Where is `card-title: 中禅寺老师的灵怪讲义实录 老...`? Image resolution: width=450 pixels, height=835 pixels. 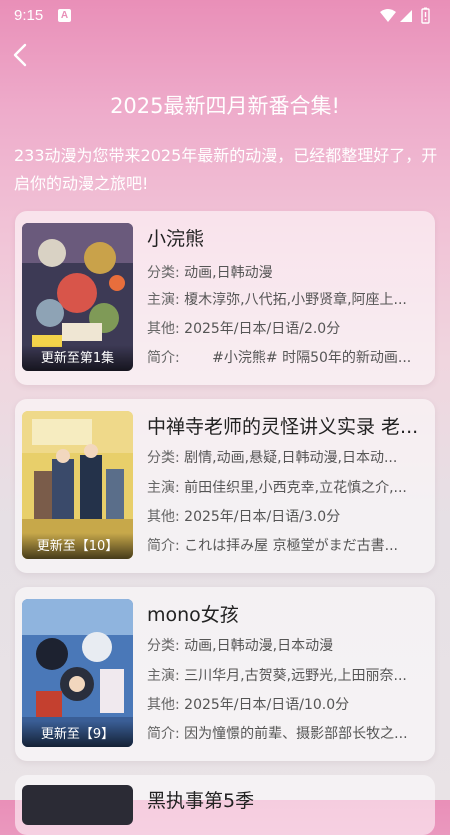
card-title: 中禅寺老师的灵怪讲义实录 老... is located at coordinates (287, 425).